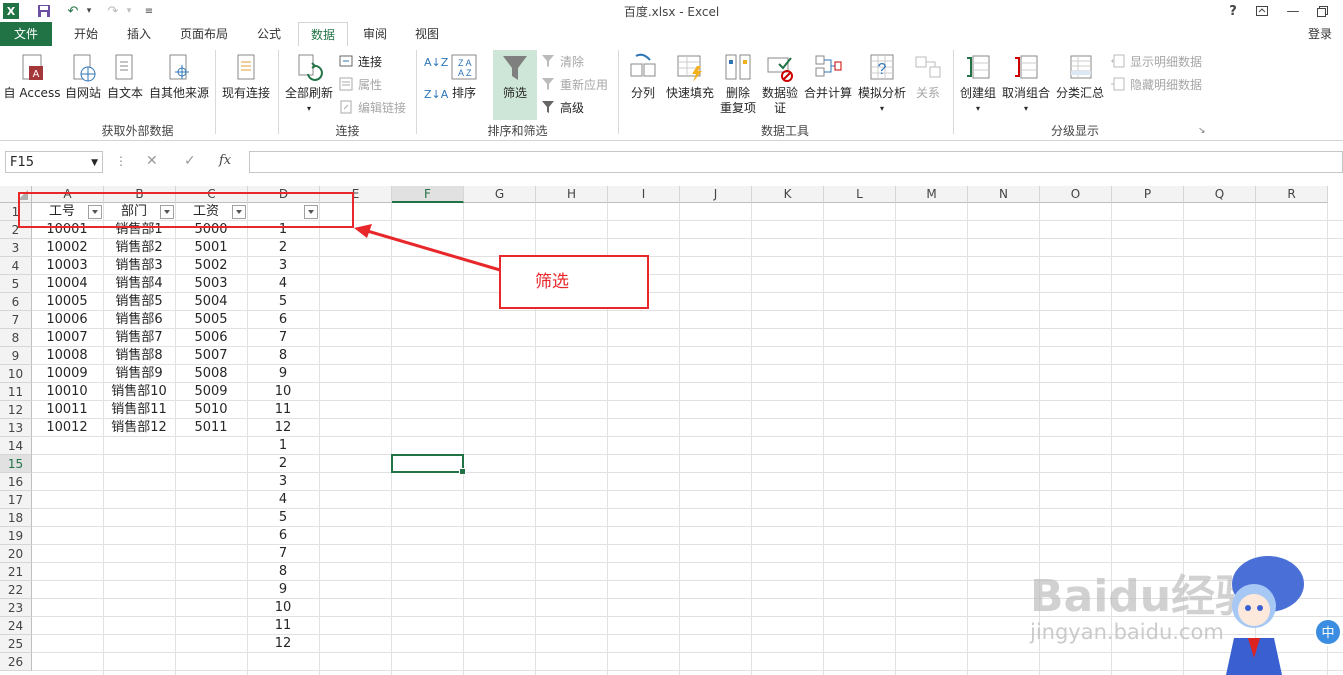  What do you see at coordinates (978, 84) in the screenshot?
I see `group-button: 创建组 ▾` at bounding box center [978, 84].